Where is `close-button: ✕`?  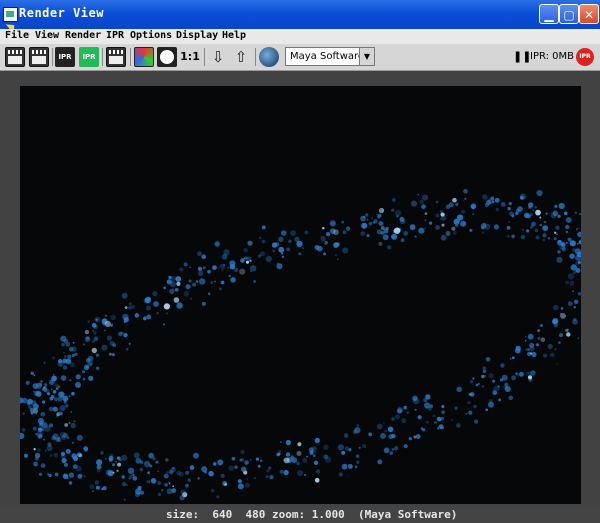 close-button: ✕ is located at coordinates (589, 14).